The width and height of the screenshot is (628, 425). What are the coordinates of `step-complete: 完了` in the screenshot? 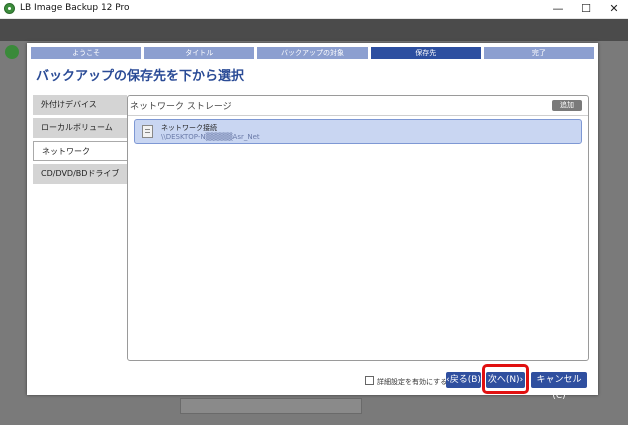 It's located at (539, 53).